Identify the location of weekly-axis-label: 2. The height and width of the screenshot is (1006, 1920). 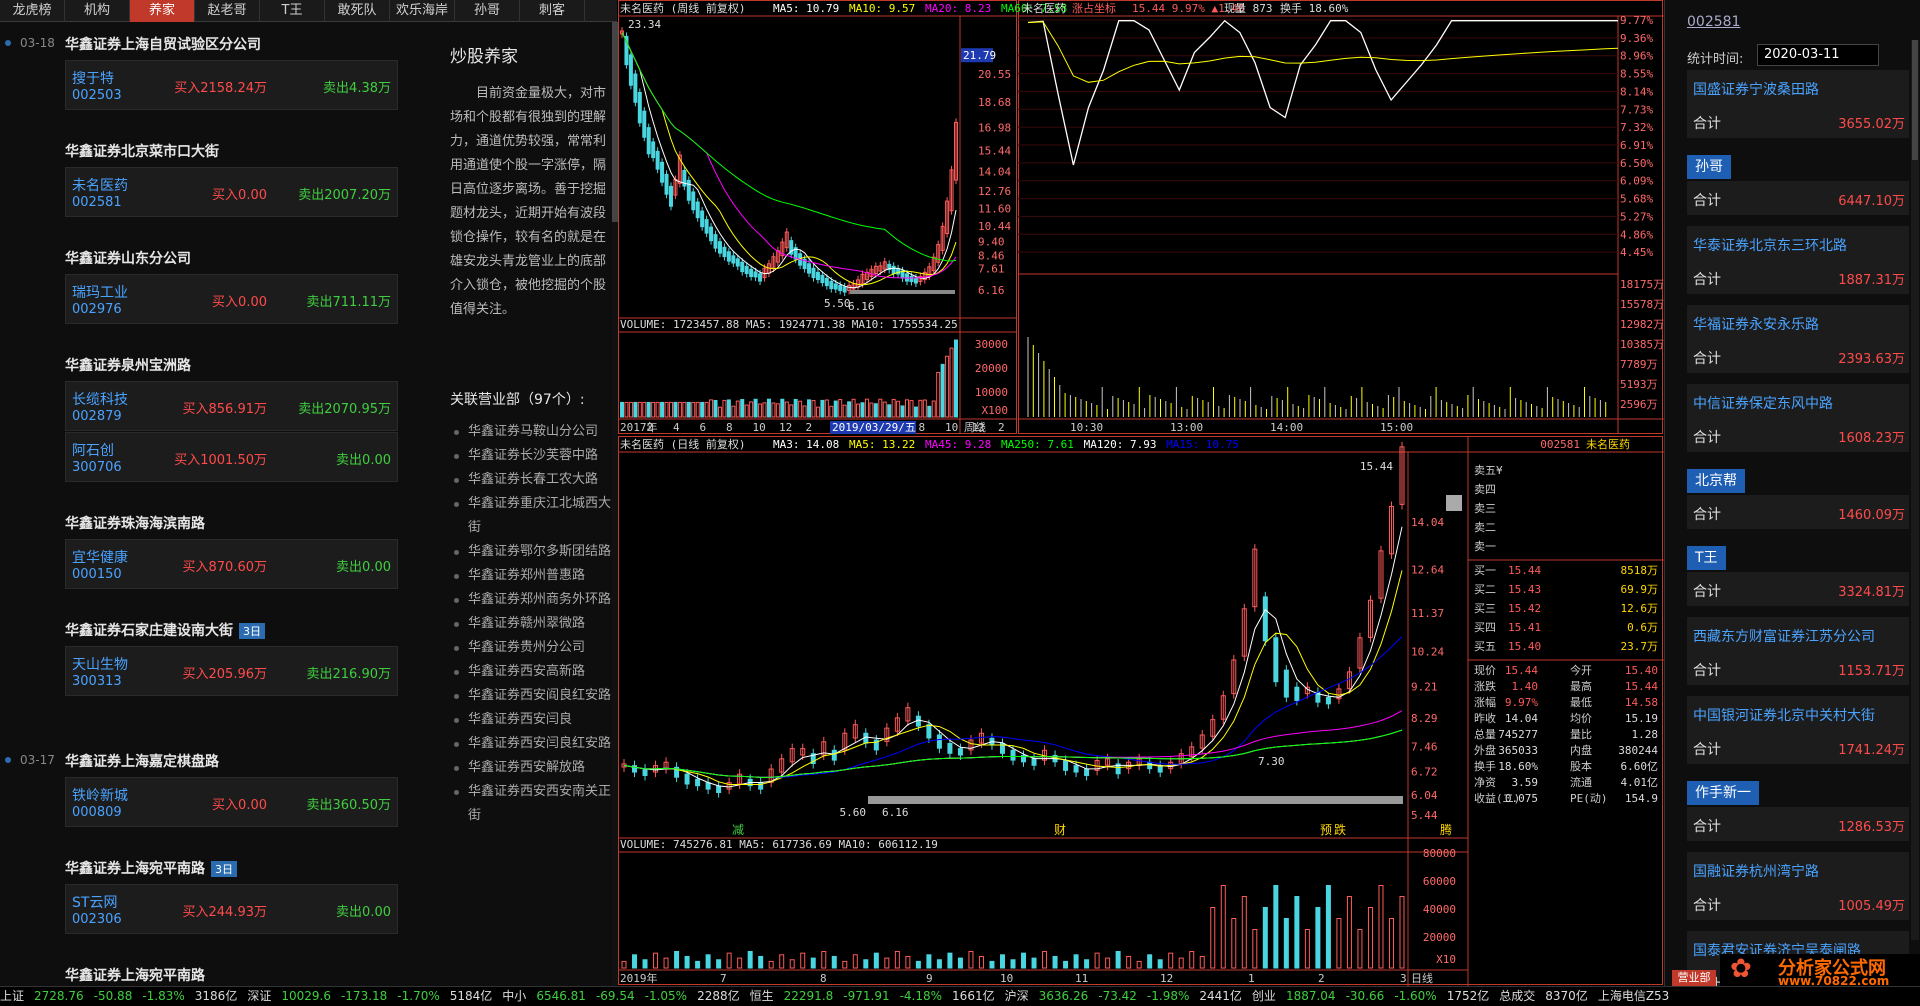
(809, 427).